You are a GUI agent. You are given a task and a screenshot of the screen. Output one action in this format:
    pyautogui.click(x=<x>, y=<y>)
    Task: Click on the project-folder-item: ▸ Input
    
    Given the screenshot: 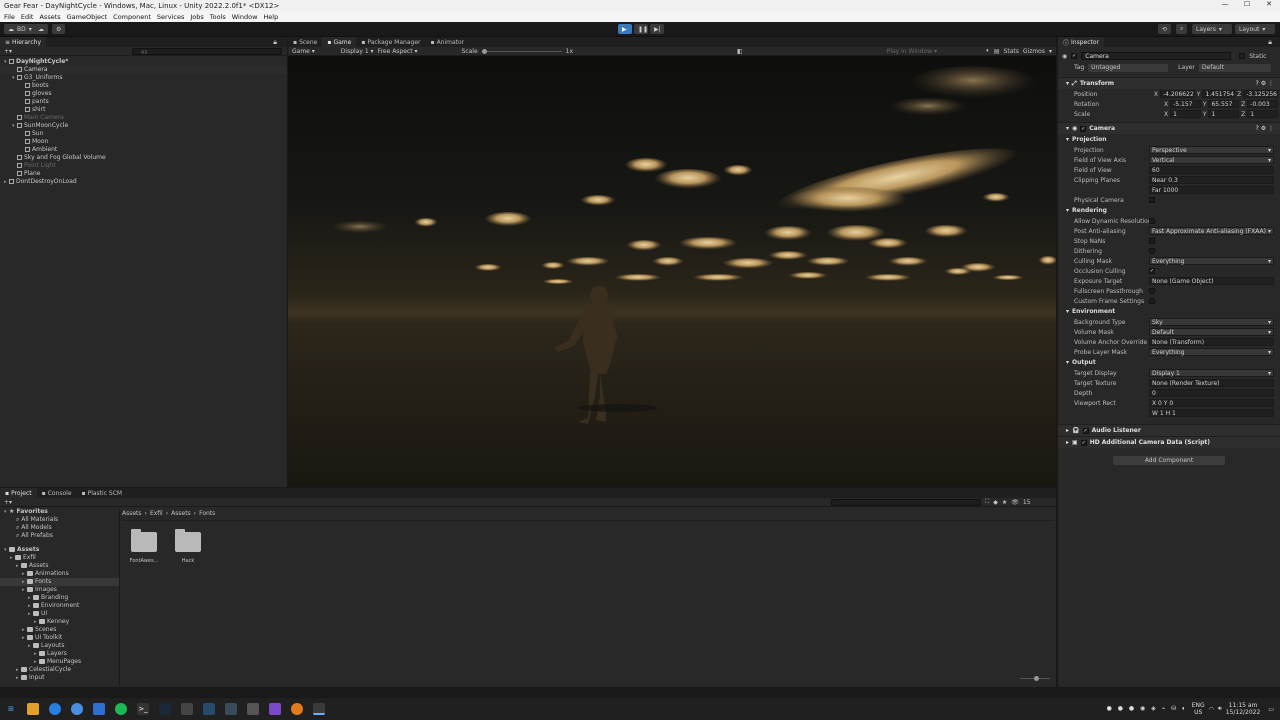 What is the action you would take?
    pyautogui.click(x=59, y=678)
    